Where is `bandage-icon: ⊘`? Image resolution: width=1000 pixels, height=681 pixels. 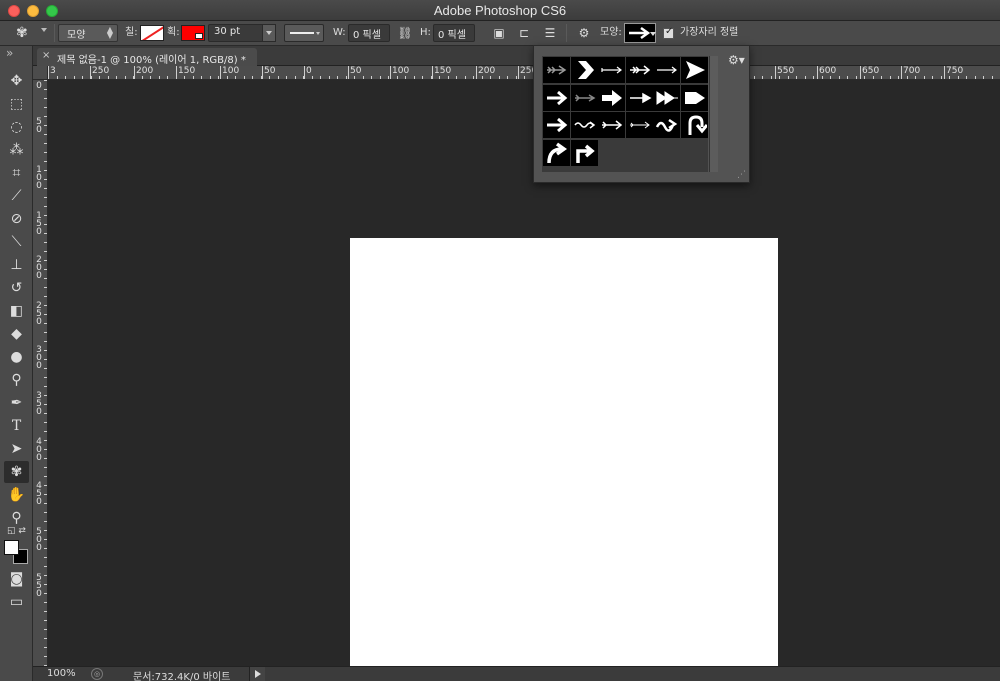
bandage-icon: ⊘ is located at coordinates (16, 219).